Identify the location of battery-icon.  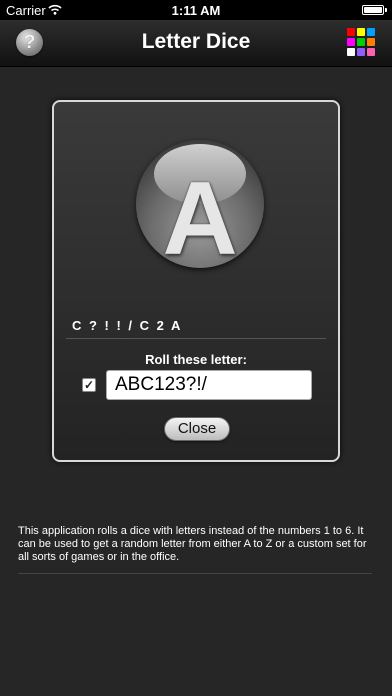
(374, 10).